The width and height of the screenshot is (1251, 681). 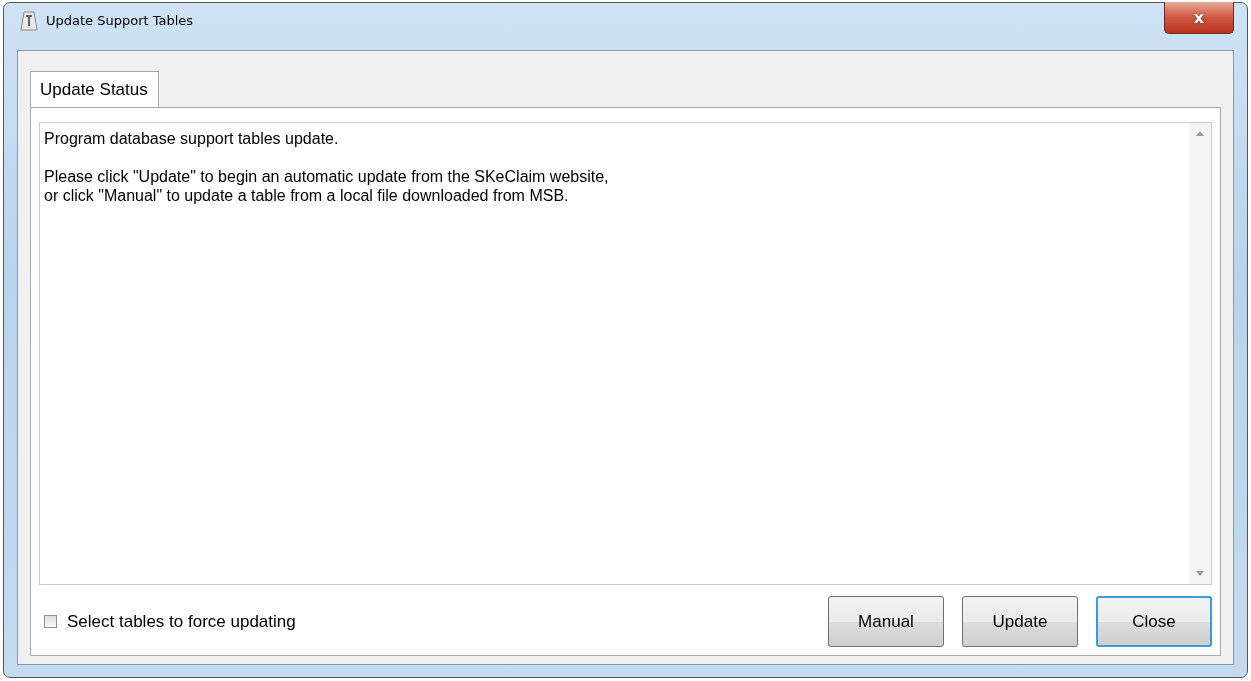 What do you see at coordinates (1200, 133) in the screenshot?
I see `scroll-up-icon` at bounding box center [1200, 133].